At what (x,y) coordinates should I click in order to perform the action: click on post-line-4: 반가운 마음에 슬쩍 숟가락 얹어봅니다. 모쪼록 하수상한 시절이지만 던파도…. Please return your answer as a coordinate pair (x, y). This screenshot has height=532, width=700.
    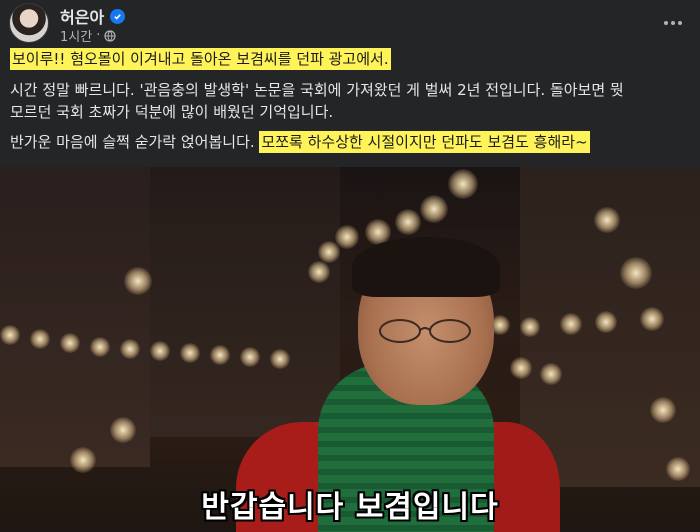
    Looking at the image, I should click on (300, 142).